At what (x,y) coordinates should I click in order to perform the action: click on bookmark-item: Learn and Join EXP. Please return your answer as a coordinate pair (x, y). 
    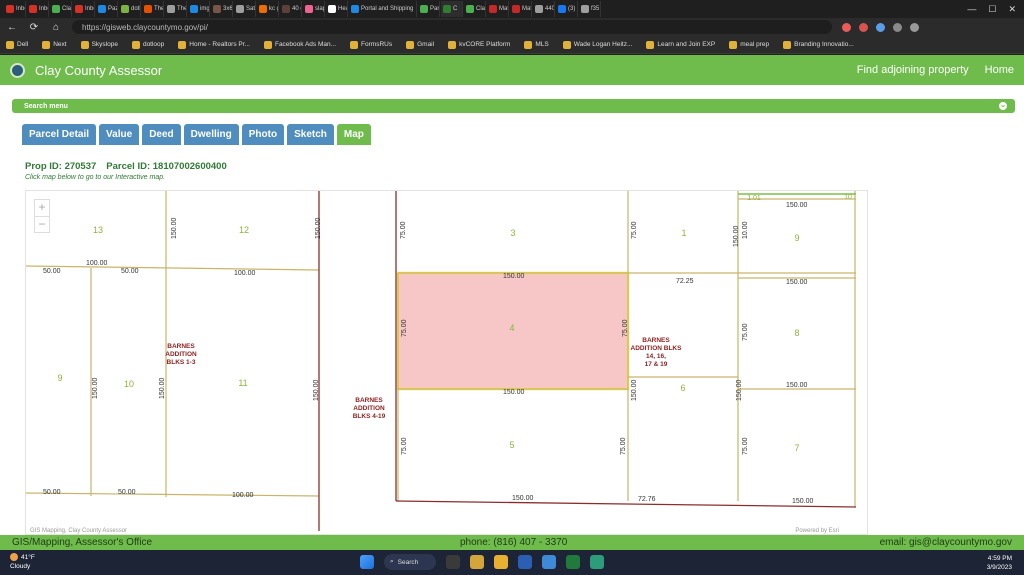
    Looking at the image, I should click on (680, 44).